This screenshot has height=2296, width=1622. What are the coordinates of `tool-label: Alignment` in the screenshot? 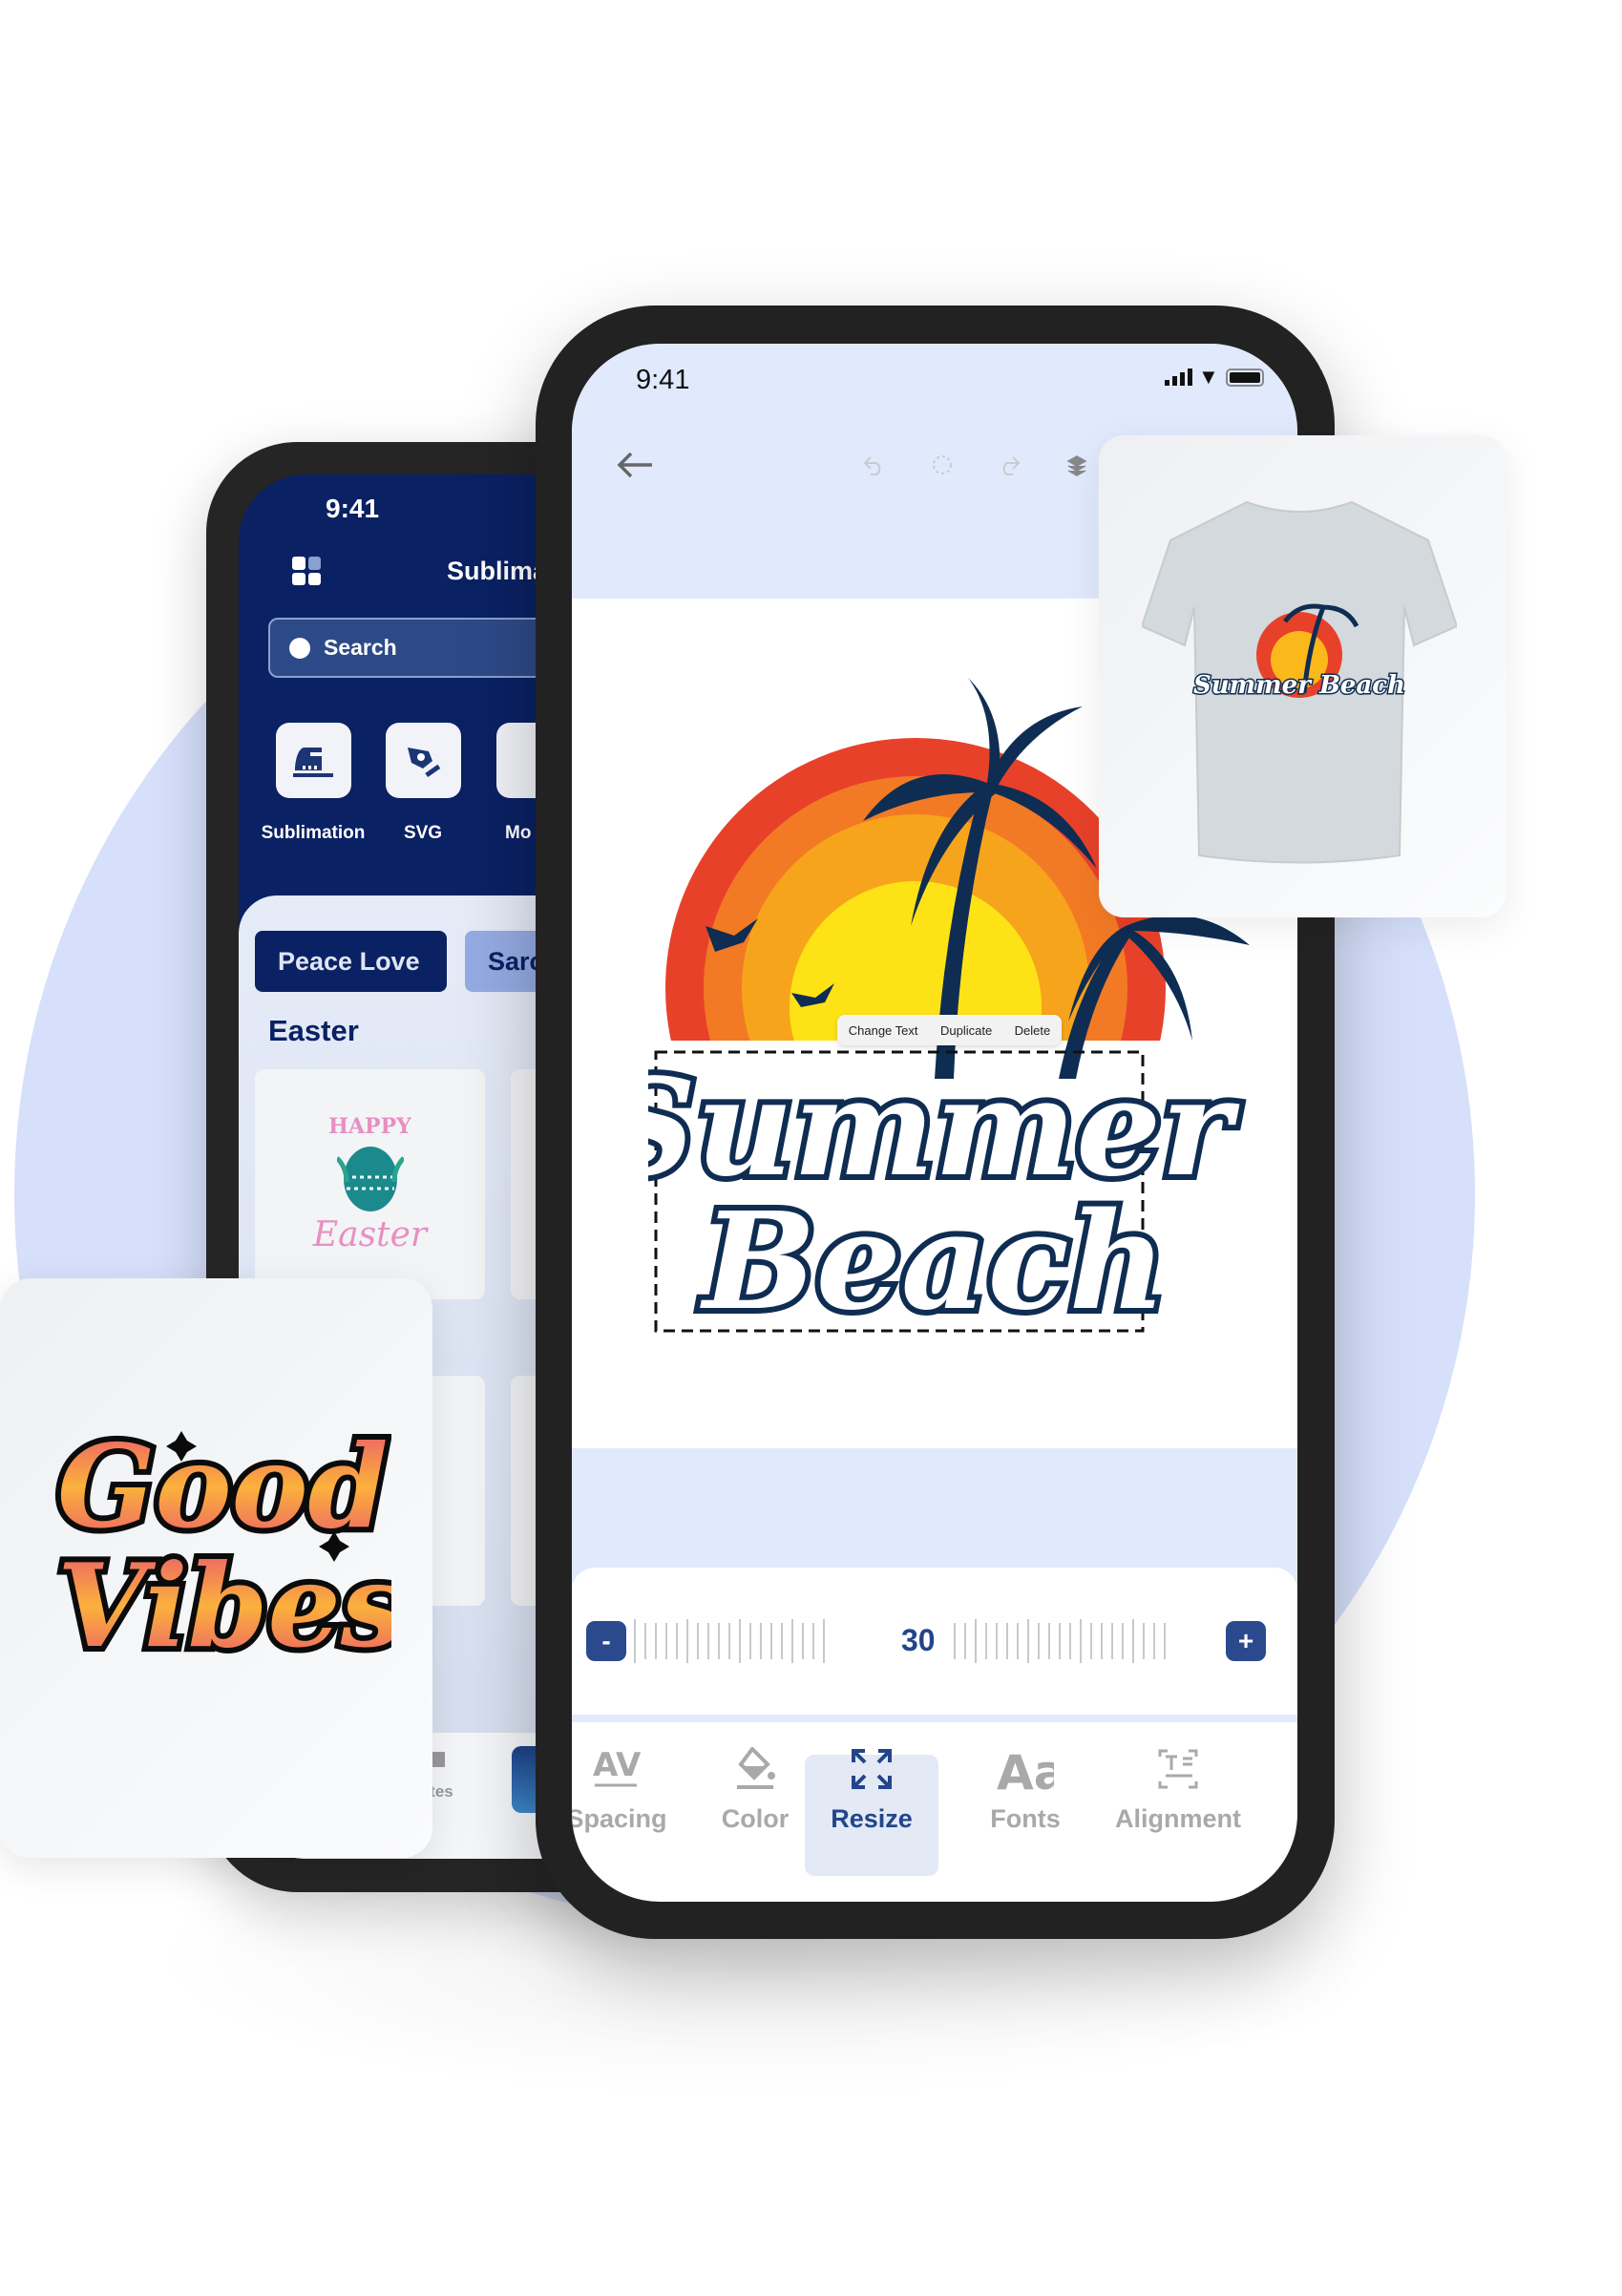 It's located at (1178, 1818).